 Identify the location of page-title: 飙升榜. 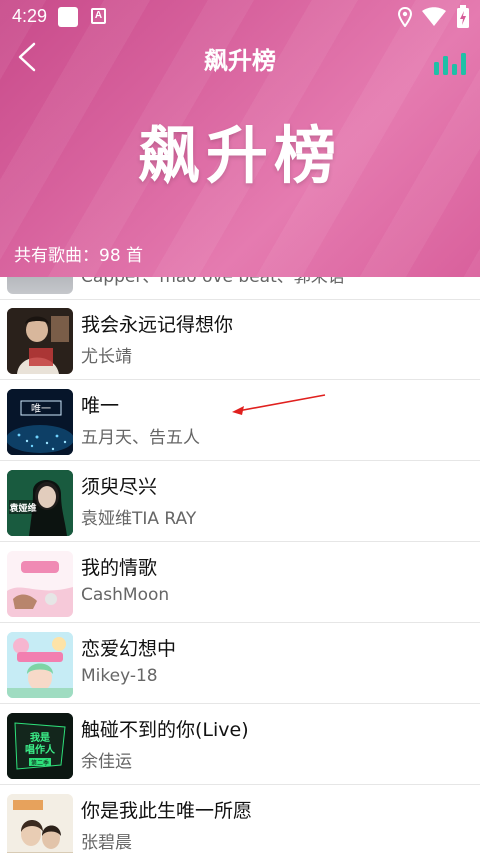
(240, 61).